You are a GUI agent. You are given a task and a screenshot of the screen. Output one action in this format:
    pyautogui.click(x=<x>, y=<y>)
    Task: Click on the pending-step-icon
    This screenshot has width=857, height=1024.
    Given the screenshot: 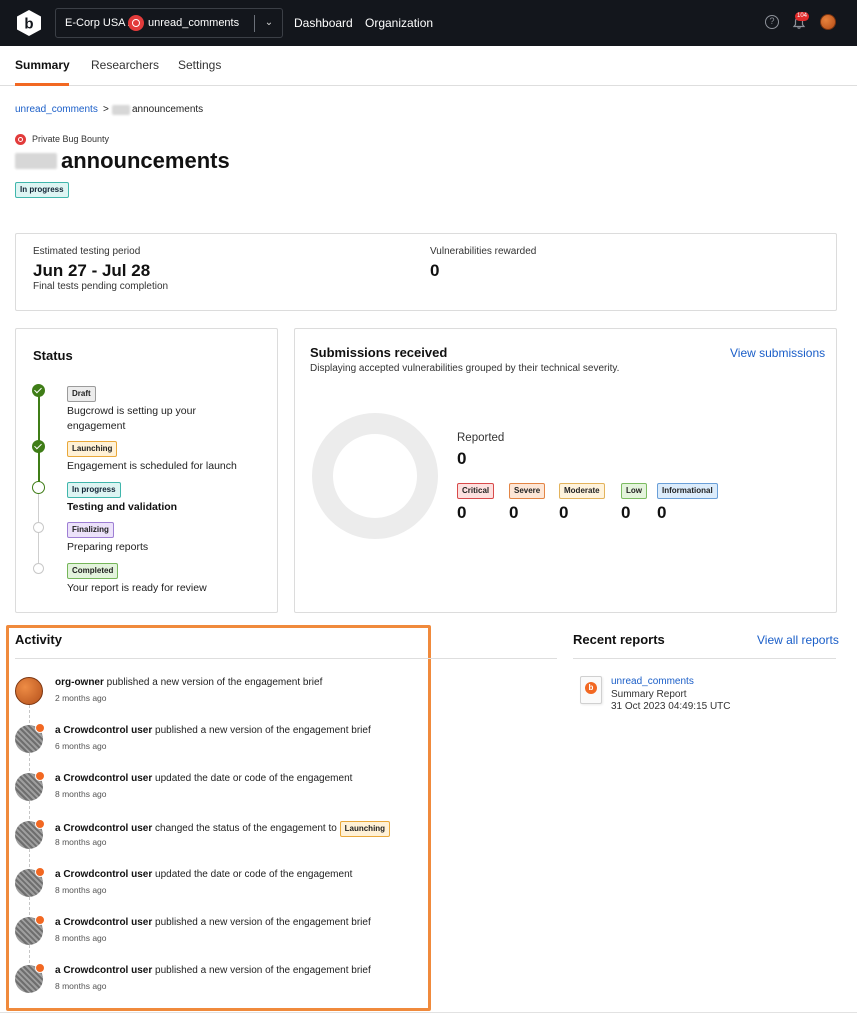 What is the action you would take?
    pyautogui.click(x=38, y=568)
    